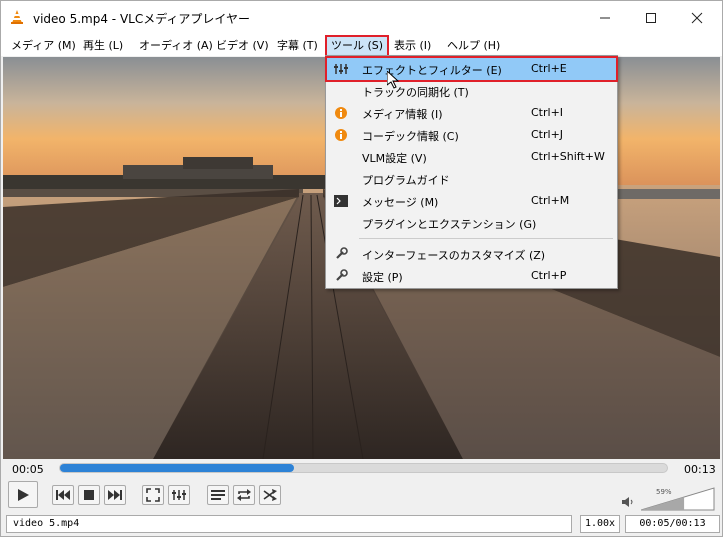  Describe the element at coordinates (628, 502) in the screenshot. I see `volume-icon` at that location.